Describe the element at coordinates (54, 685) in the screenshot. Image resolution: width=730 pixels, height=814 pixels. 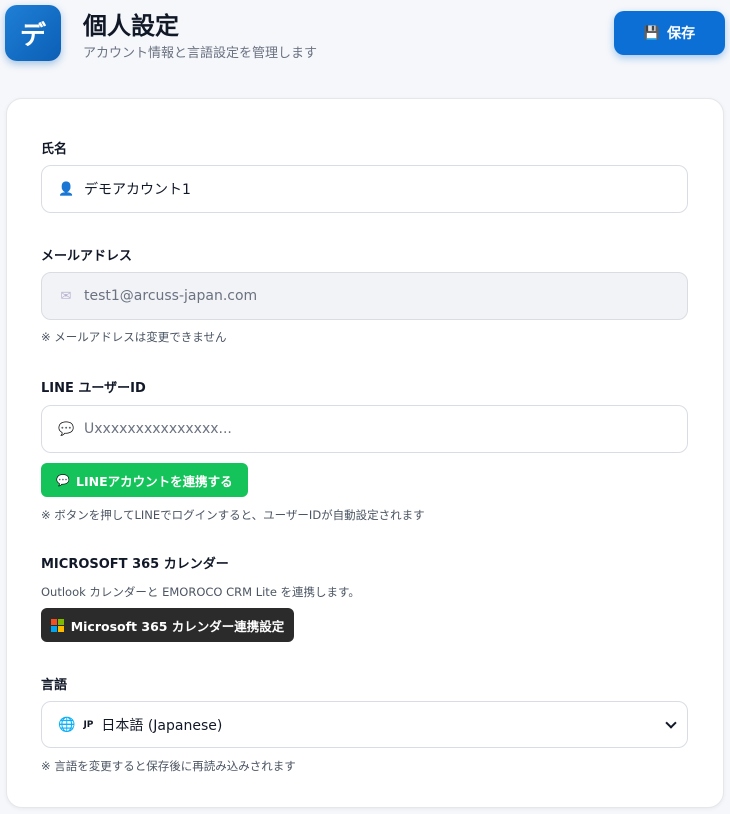
I see `language-label: 言語` at that location.